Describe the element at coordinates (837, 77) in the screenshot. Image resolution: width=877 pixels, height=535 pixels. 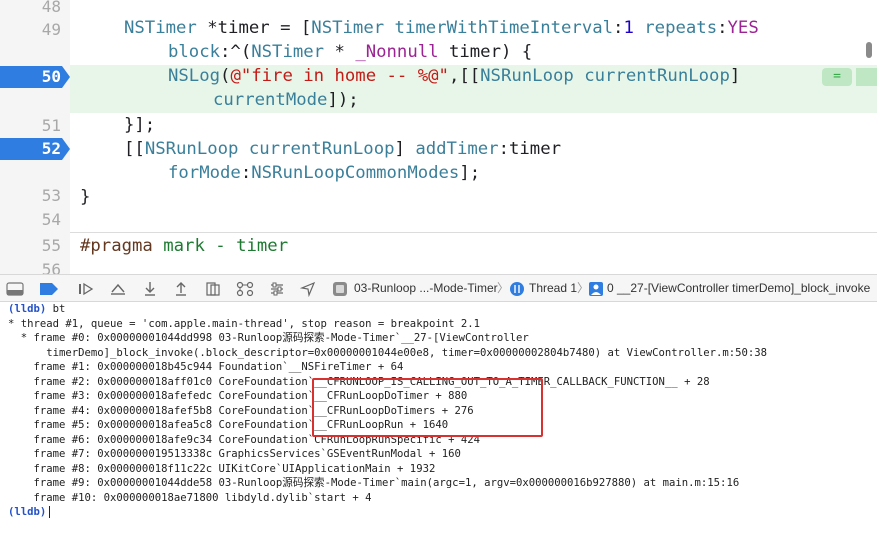
I see `source-control-change-indicator: =` at that location.